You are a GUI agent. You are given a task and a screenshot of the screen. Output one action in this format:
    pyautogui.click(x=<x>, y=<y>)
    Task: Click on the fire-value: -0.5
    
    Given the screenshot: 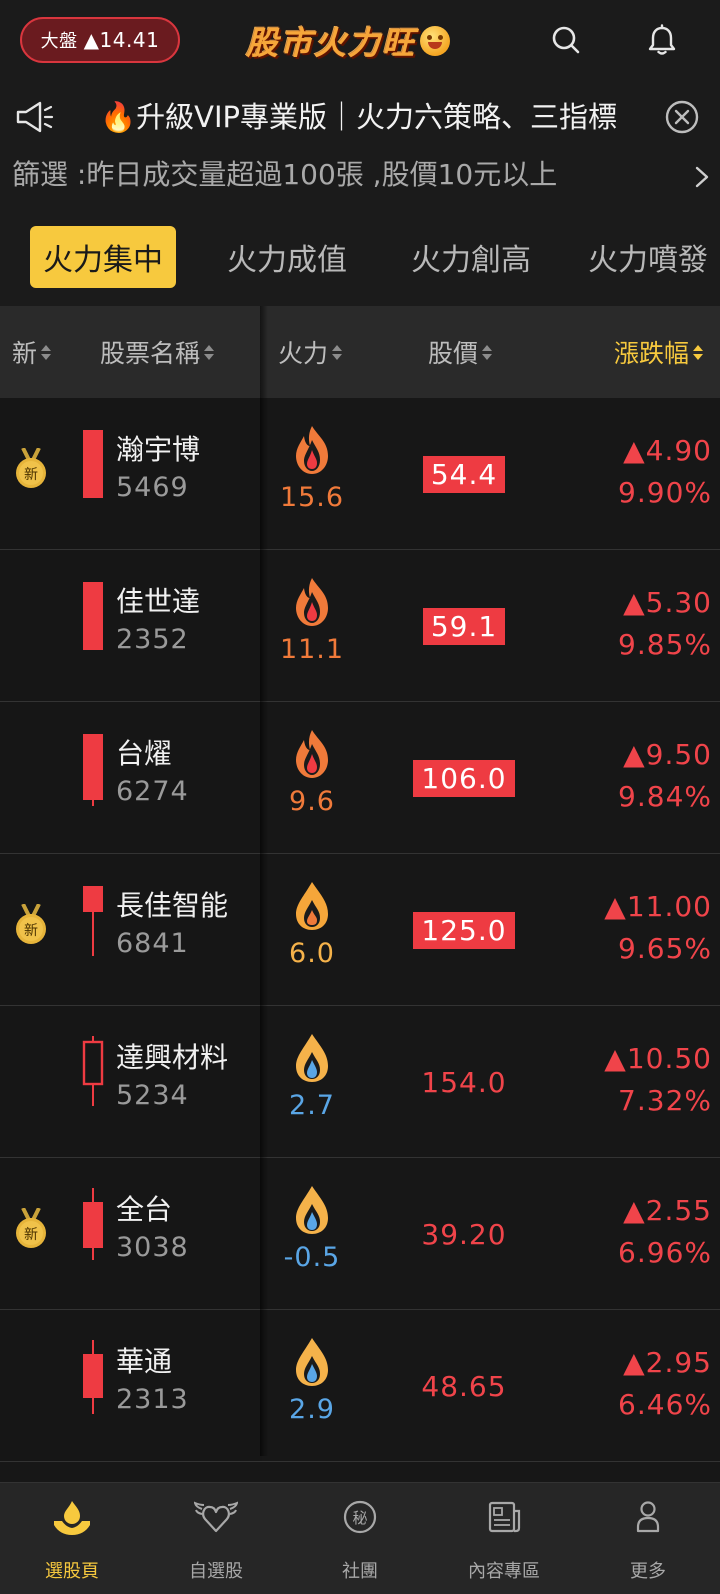 What is the action you would take?
    pyautogui.click(x=312, y=1257)
    